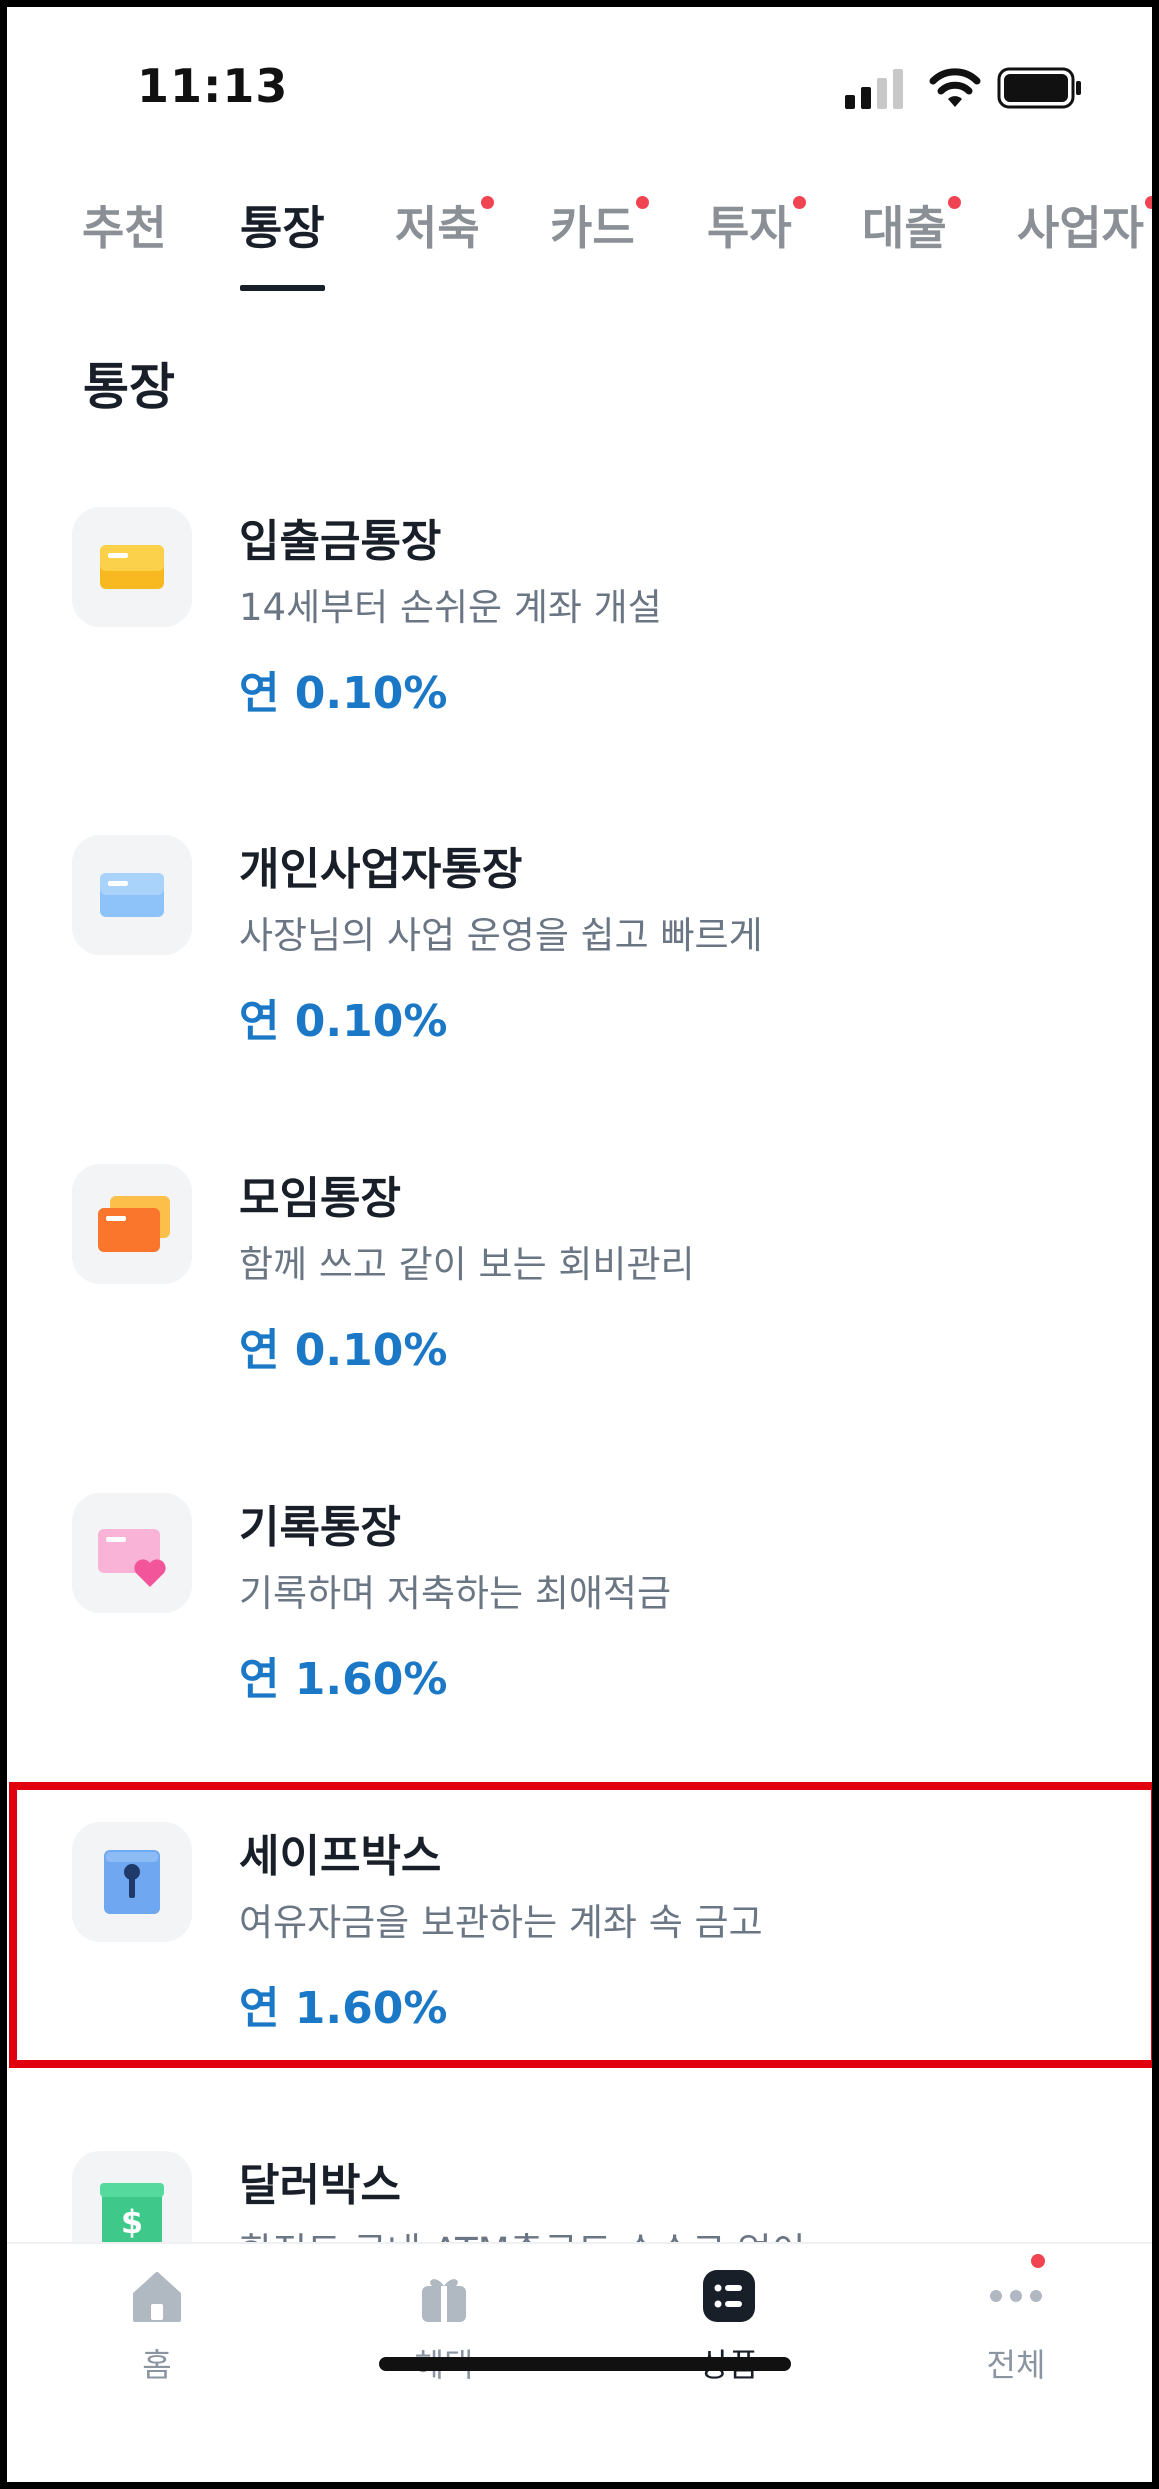 The height and width of the screenshot is (2489, 1159). What do you see at coordinates (579, 1329) in the screenshot?
I see `product-item: 모임통장 함께 쓰고 같이 보는 회비관리 연 0.10%` at bounding box center [579, 1329].